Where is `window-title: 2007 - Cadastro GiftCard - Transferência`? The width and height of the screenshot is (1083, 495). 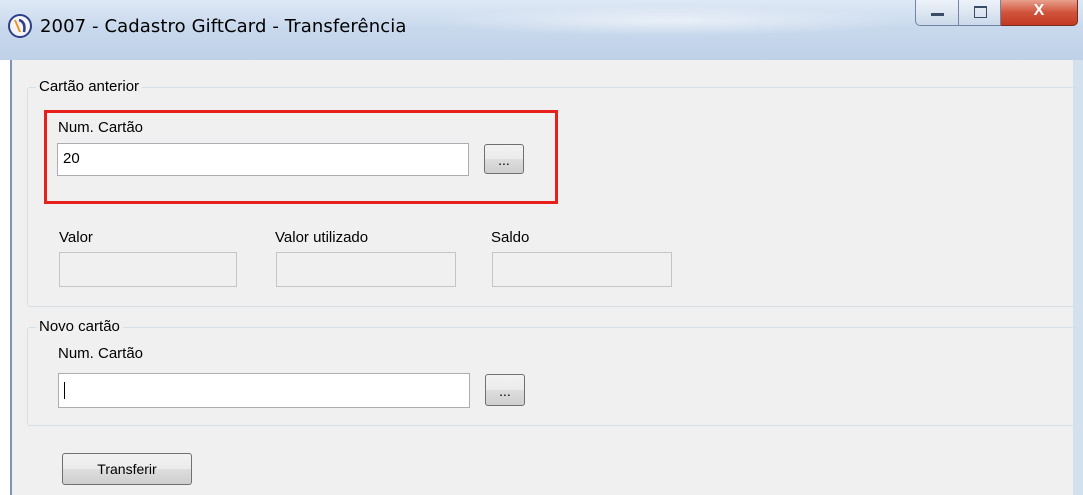
window-title: 2007 - Cadastro GiftCard - Transferência is located at coordinates (223, 26).